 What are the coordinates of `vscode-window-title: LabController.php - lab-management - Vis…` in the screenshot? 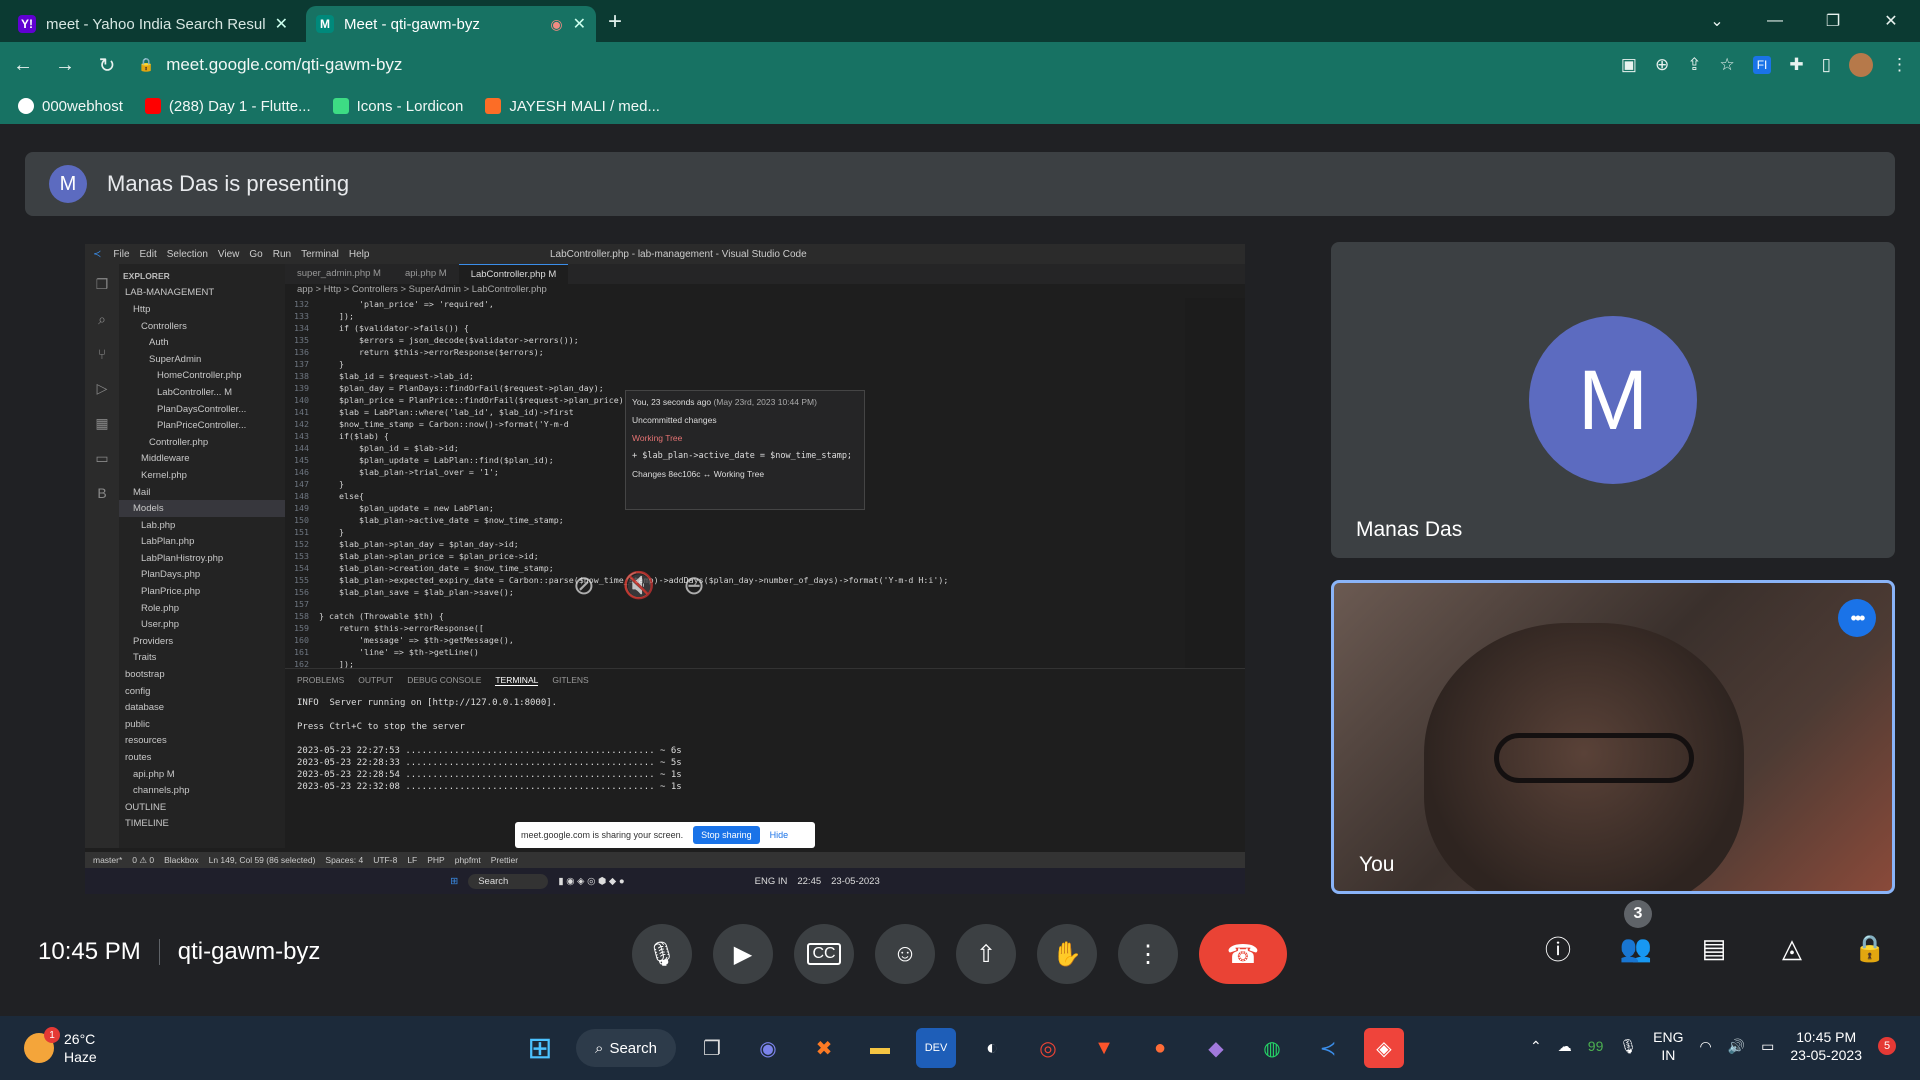 It's located at (678, 254).